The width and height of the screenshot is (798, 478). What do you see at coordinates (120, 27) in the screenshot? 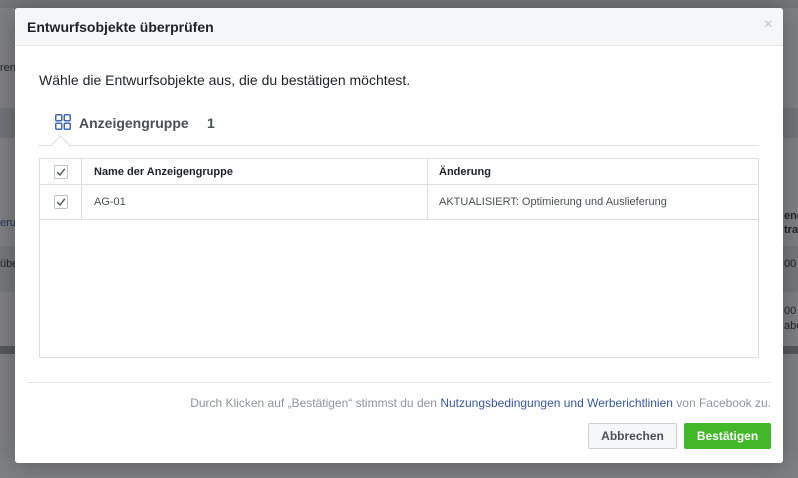
I see `dialog-title: Entwurfsobjekte überprüfen` at bounding box center [120, 27].